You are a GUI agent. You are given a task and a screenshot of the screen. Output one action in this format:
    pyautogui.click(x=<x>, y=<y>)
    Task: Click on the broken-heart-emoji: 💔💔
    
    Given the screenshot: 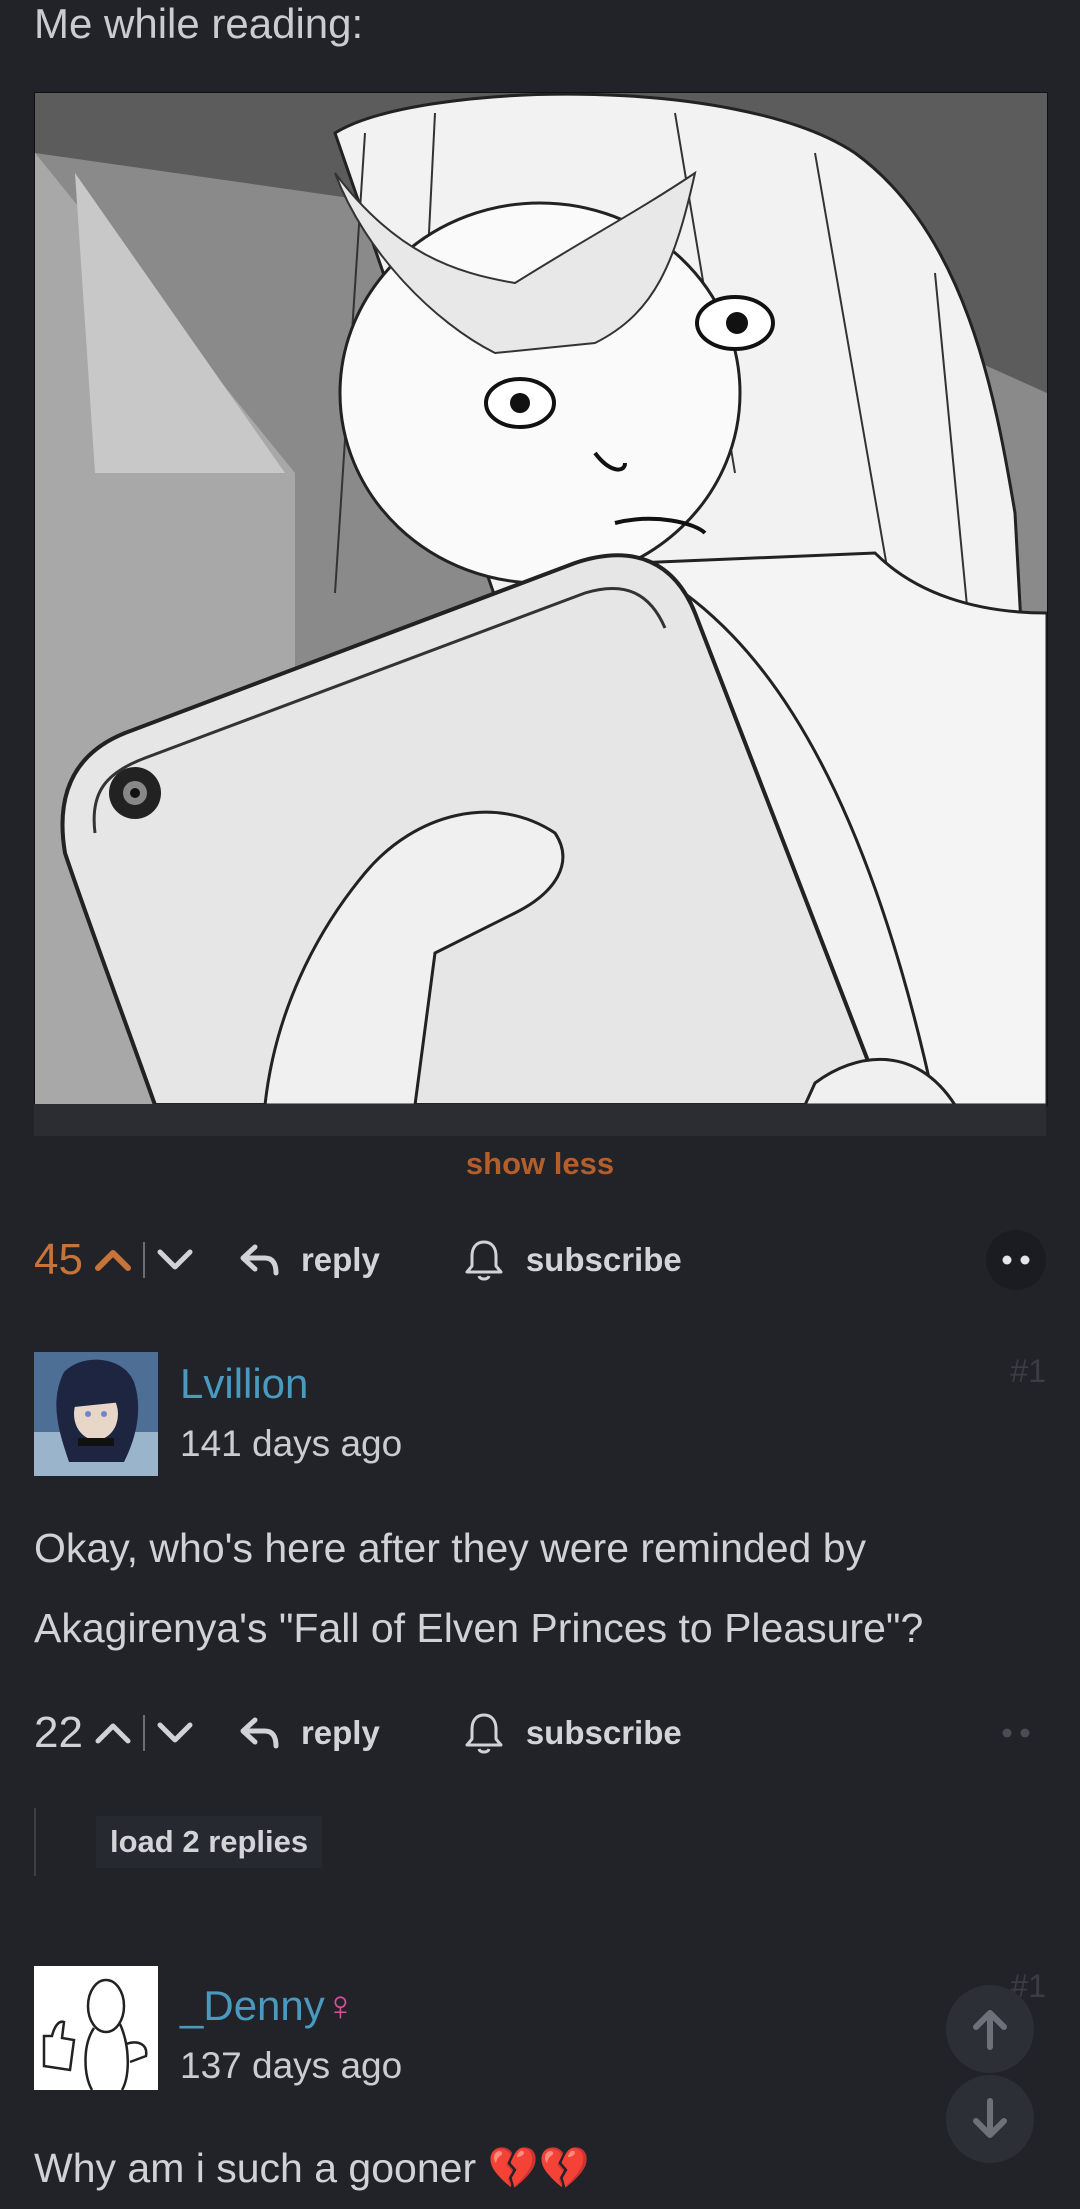 What is the action you would take?
    pyautogui.click(x=538, y=2168)
    